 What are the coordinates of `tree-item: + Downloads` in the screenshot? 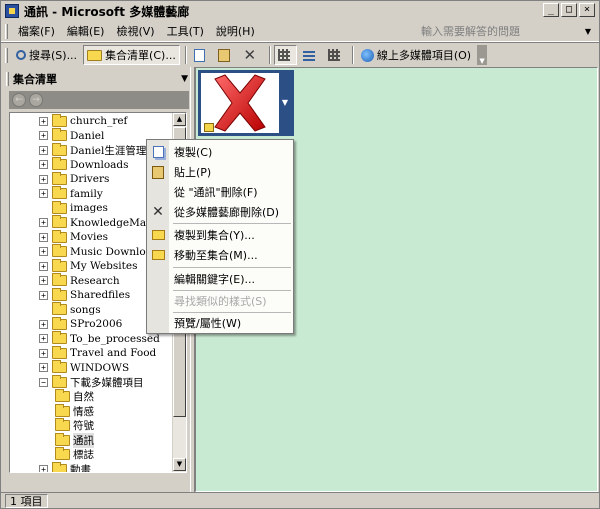 It's located at (84, 164).